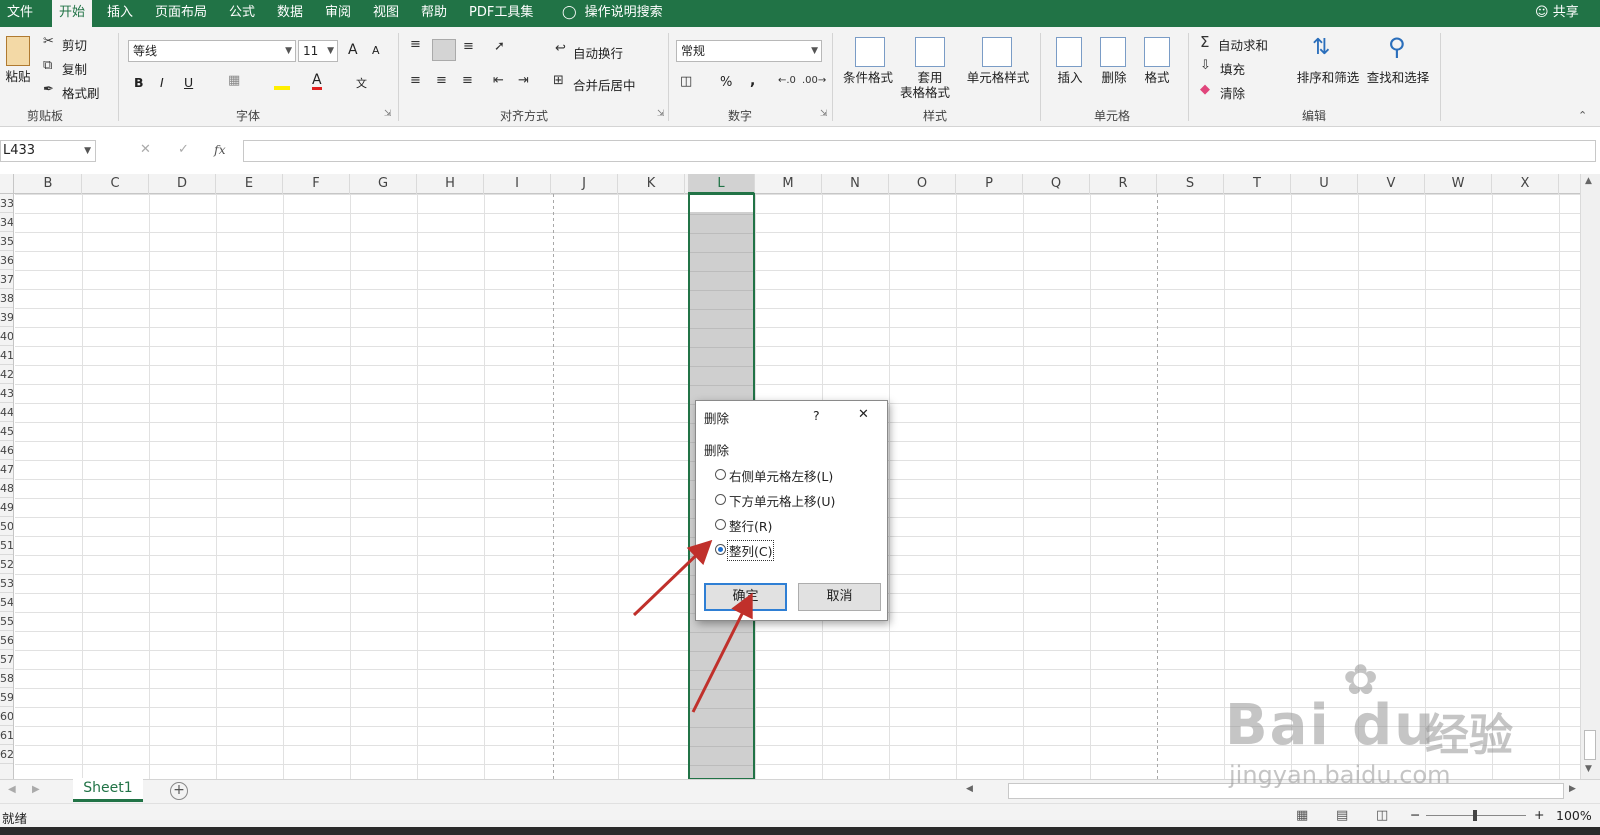  I want to click on row-header: 40, so click(6, 336).